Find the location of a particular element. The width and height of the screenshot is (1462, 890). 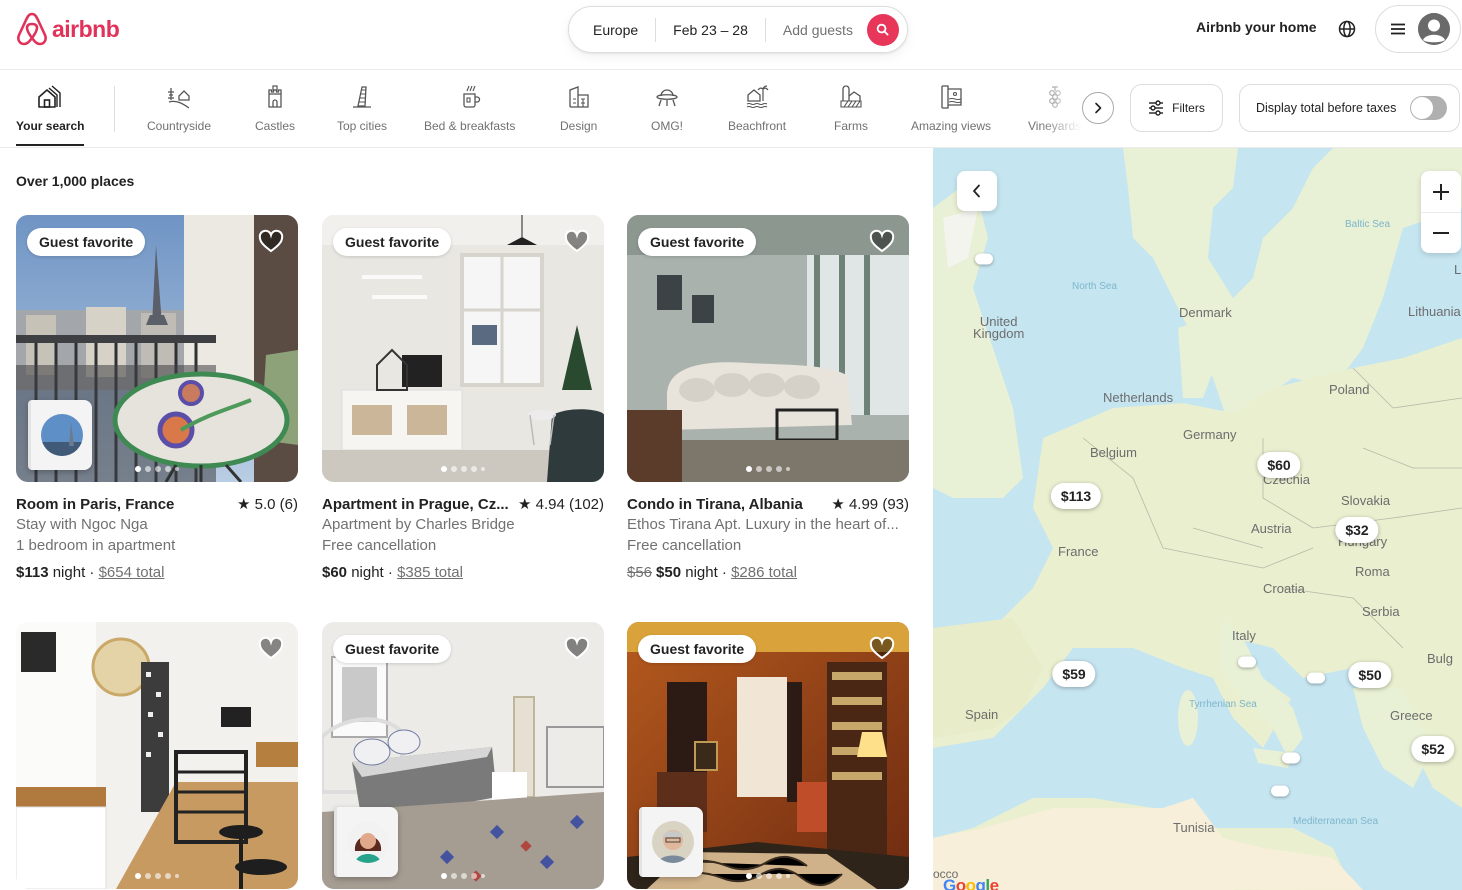

category-beachfront: Beachfront is located at coordinates (757, 108).